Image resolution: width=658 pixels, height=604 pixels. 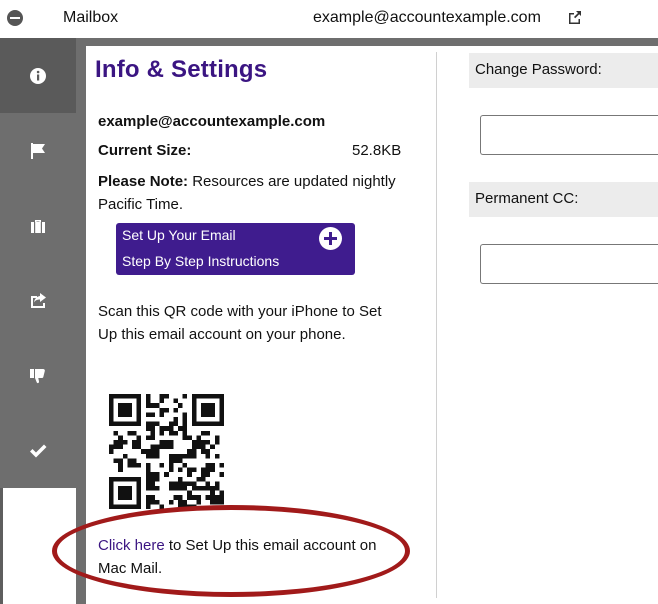 I want to click on sidebar-item-briefcase, so click(x=38, y=225).